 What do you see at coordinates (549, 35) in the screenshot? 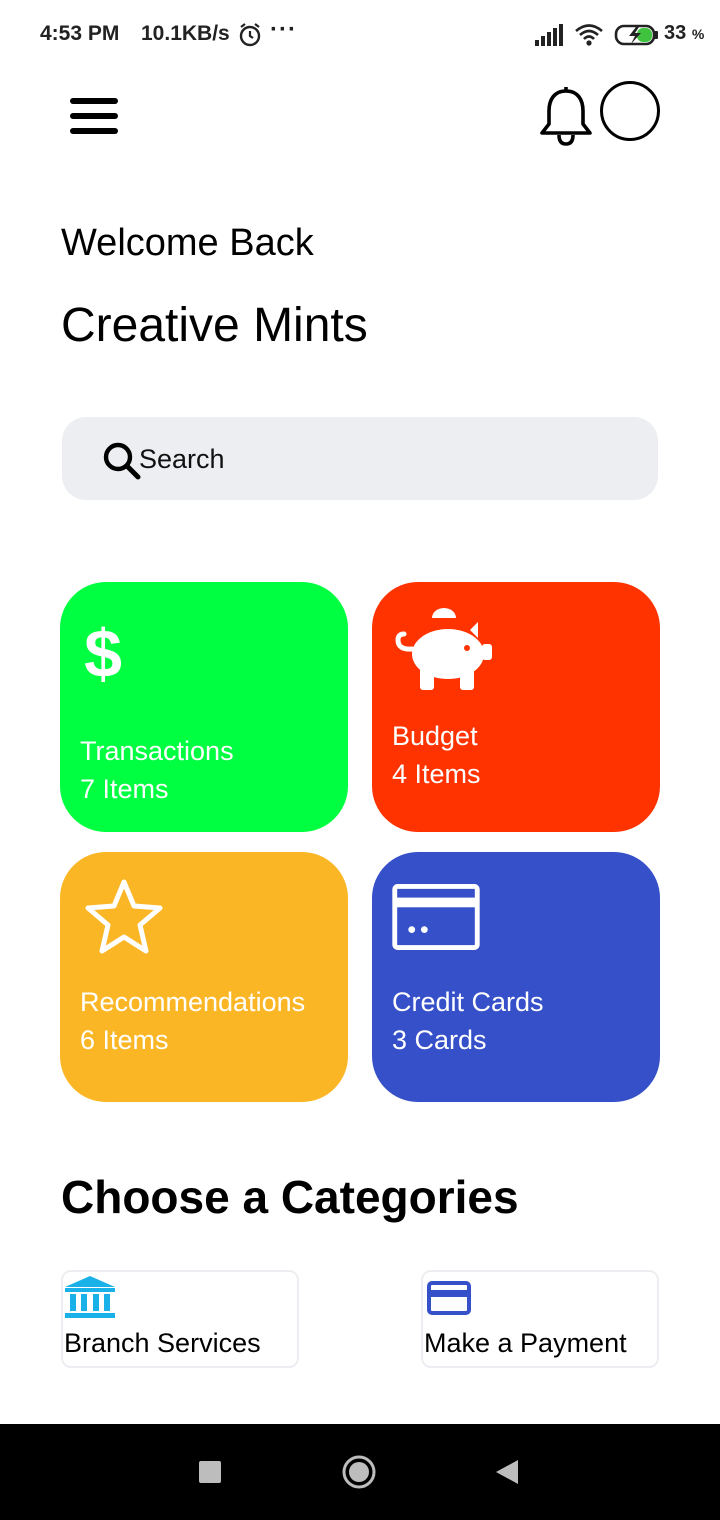
I see `signal-icon` at bounding box center [549, 35].